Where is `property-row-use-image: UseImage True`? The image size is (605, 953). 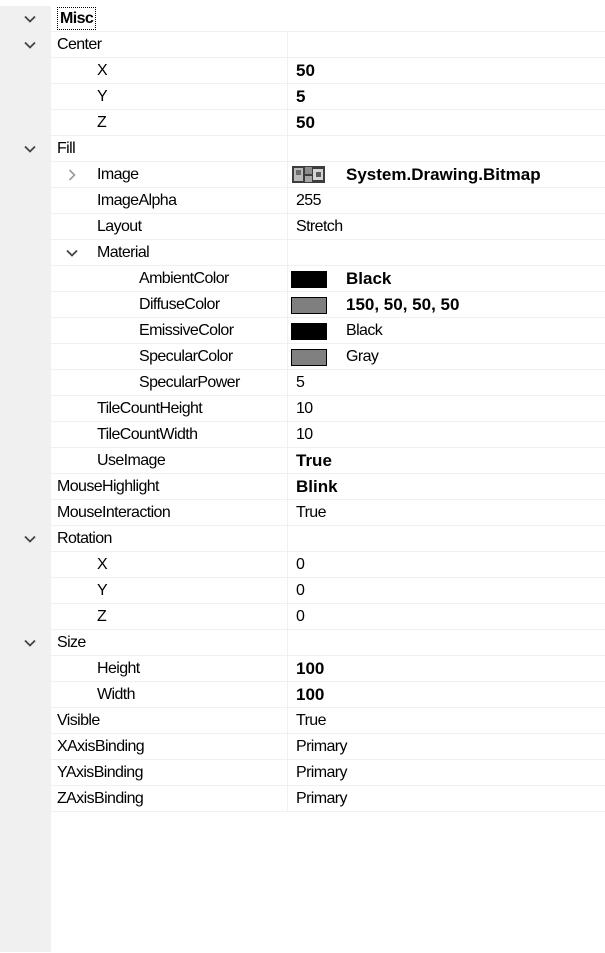
property-row-use-image: UseImage True is located at coordinates (302, 461).